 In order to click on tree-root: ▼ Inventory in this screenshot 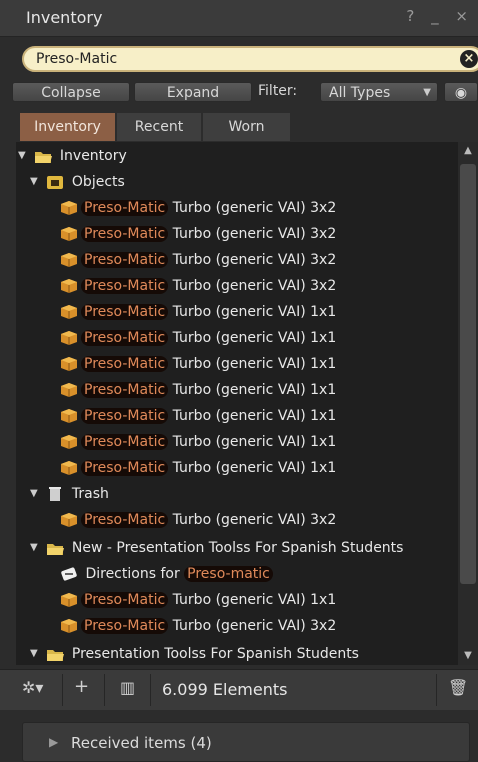, I will do `click(72, 156)`.